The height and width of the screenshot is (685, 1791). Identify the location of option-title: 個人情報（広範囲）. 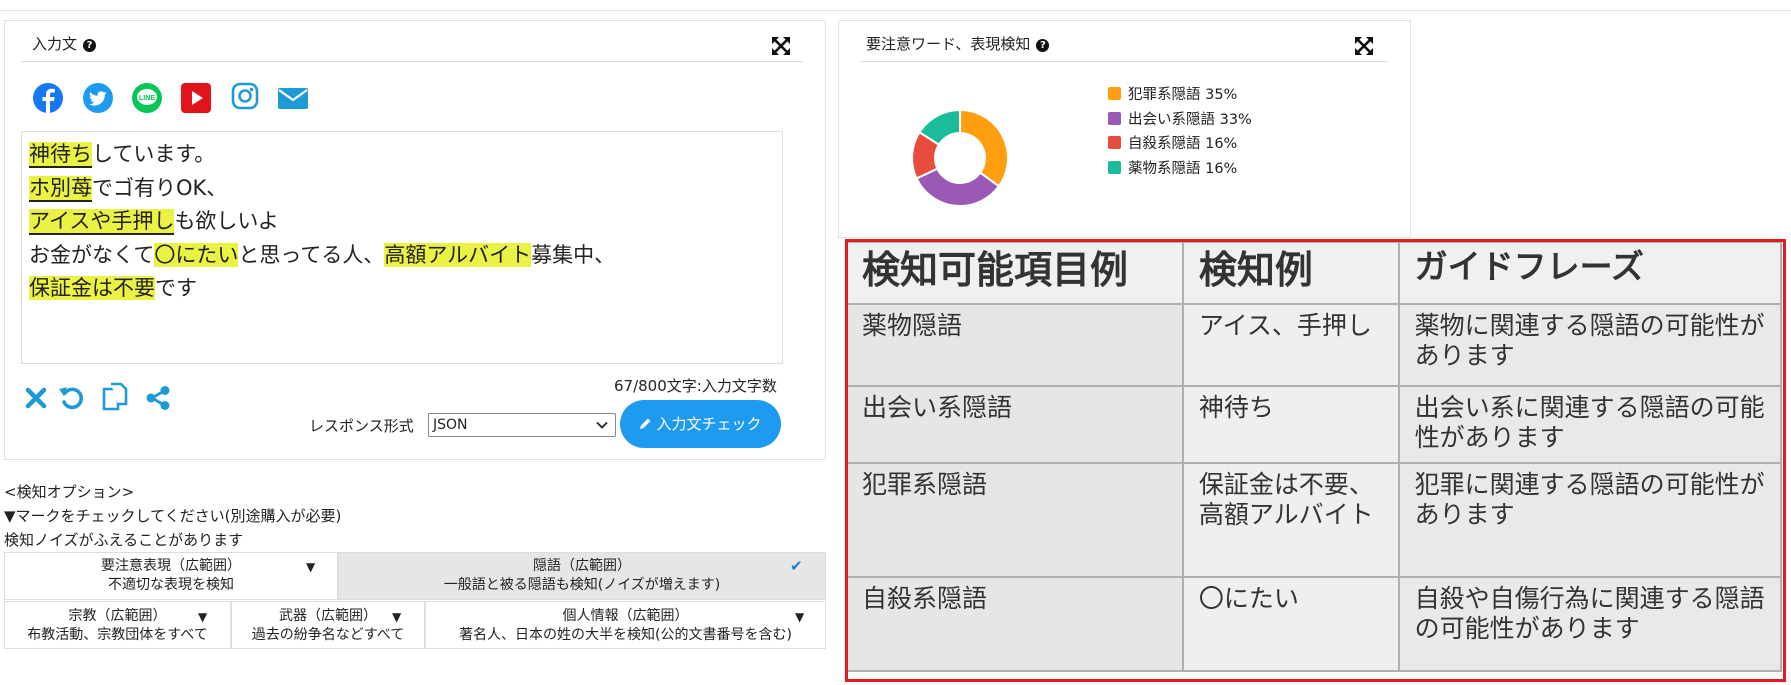
(625, 616).